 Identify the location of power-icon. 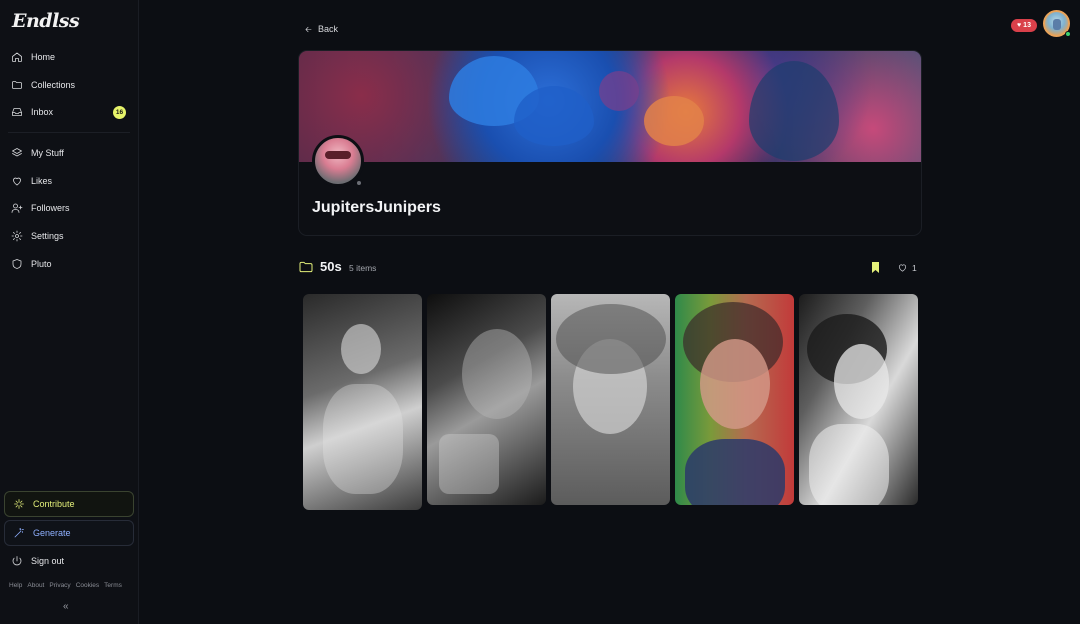
(17, 561).